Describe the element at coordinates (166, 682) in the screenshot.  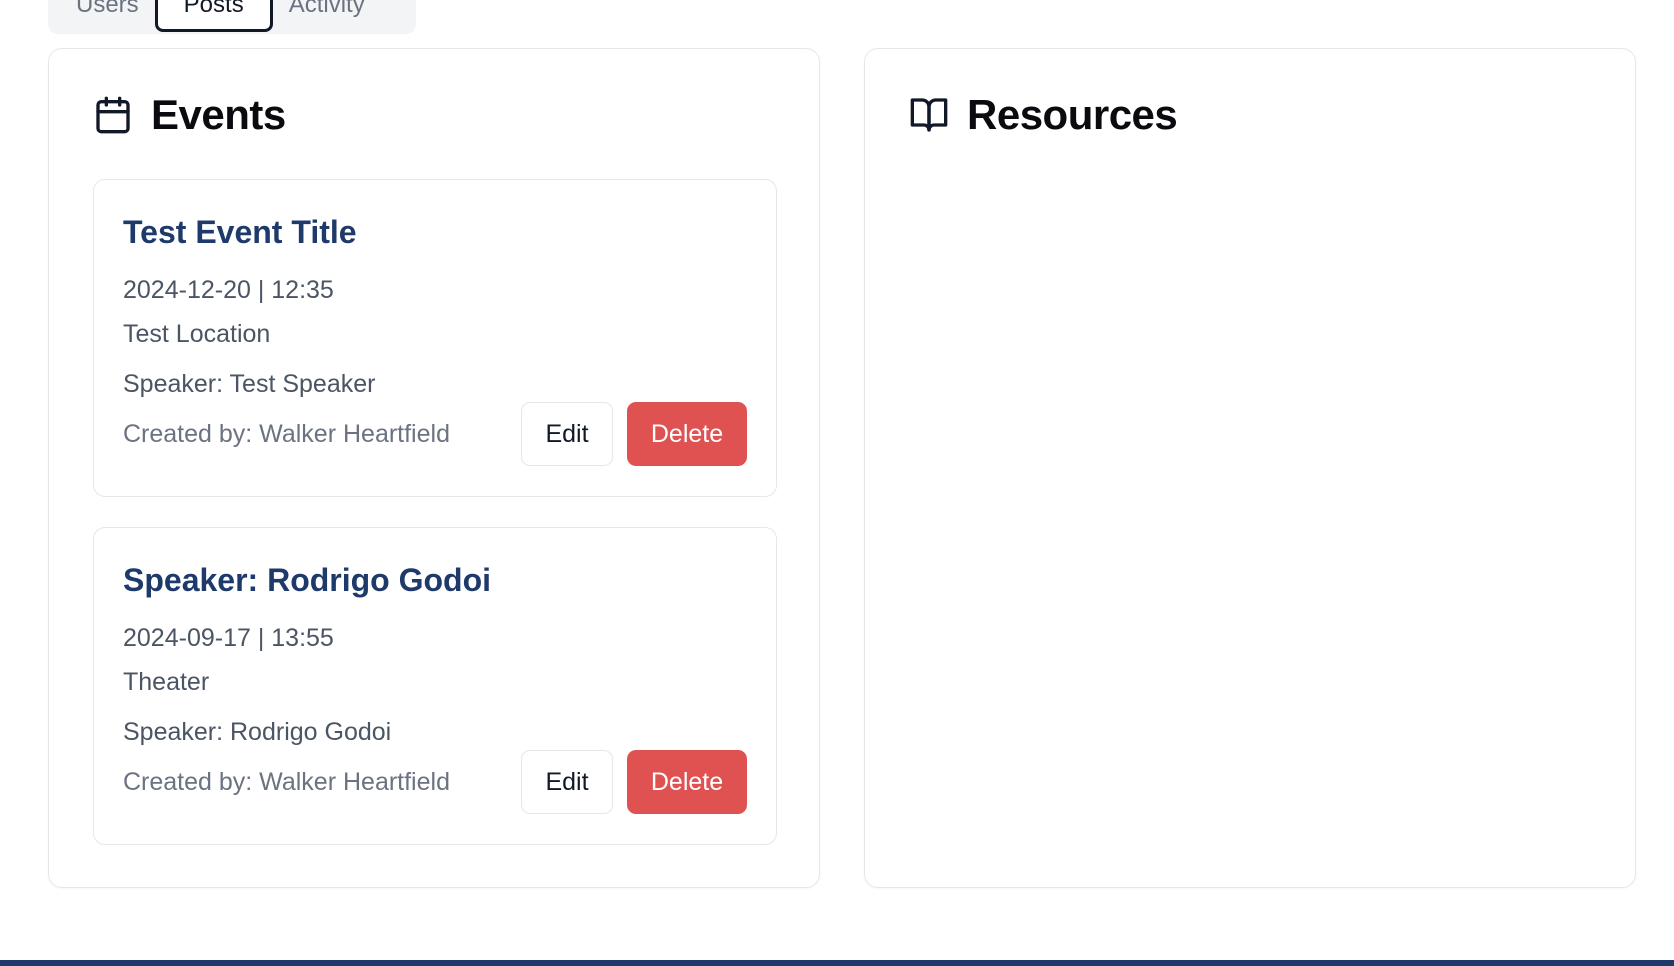
I see `event-location: Theater` at that location.